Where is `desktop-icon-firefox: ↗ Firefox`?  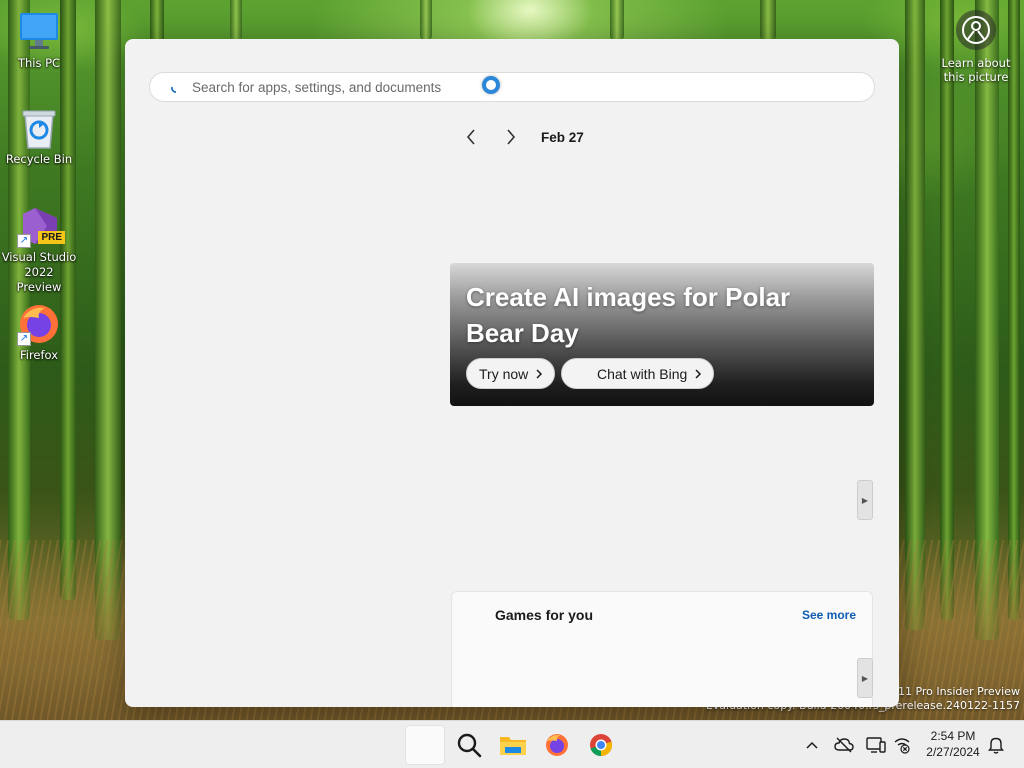
desktop-icon-firefox: ↗ Firefox is located at coordinates (39, 332).